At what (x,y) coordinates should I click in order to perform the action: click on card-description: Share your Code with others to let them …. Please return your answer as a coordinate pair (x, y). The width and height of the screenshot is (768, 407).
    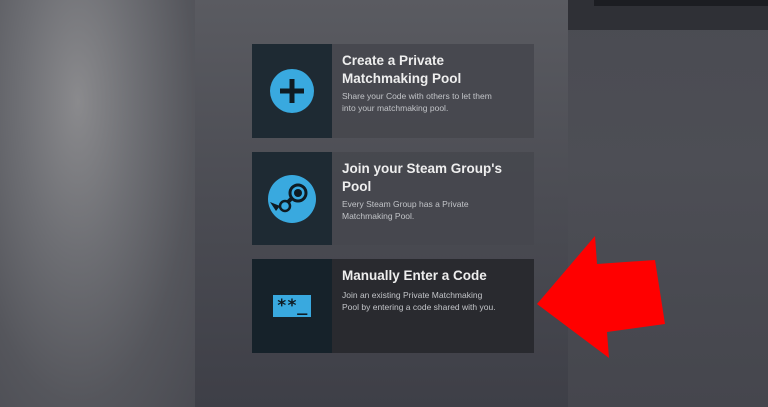
    Looking at the image, I should click on (417, 102).